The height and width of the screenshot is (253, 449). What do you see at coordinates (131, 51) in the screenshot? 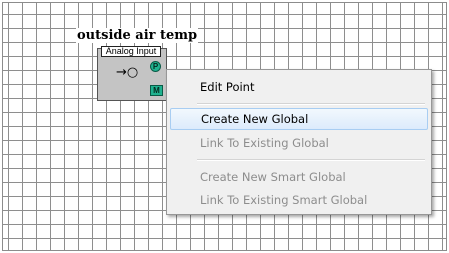
I see `block-type-label: Analog Input` at bounding box center [131, 51].